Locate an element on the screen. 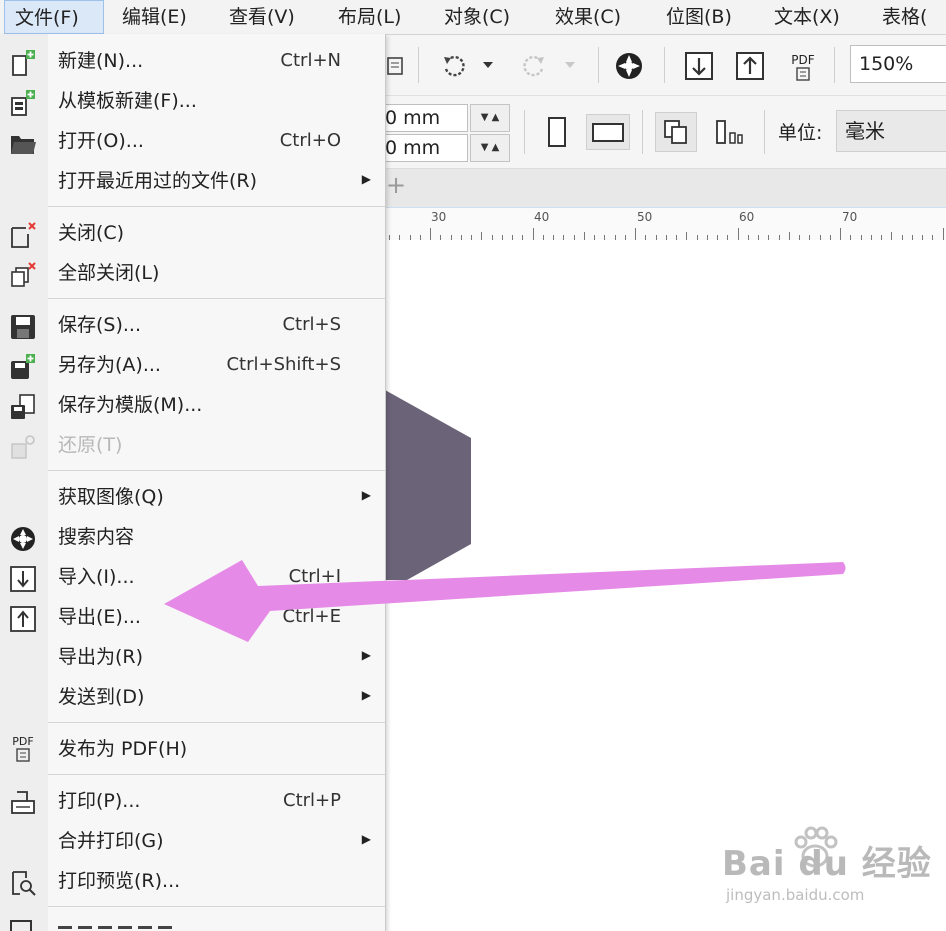 The height and width of the screenshot is (931, 946). print-preview-icon is located at coordinates (23, 883).